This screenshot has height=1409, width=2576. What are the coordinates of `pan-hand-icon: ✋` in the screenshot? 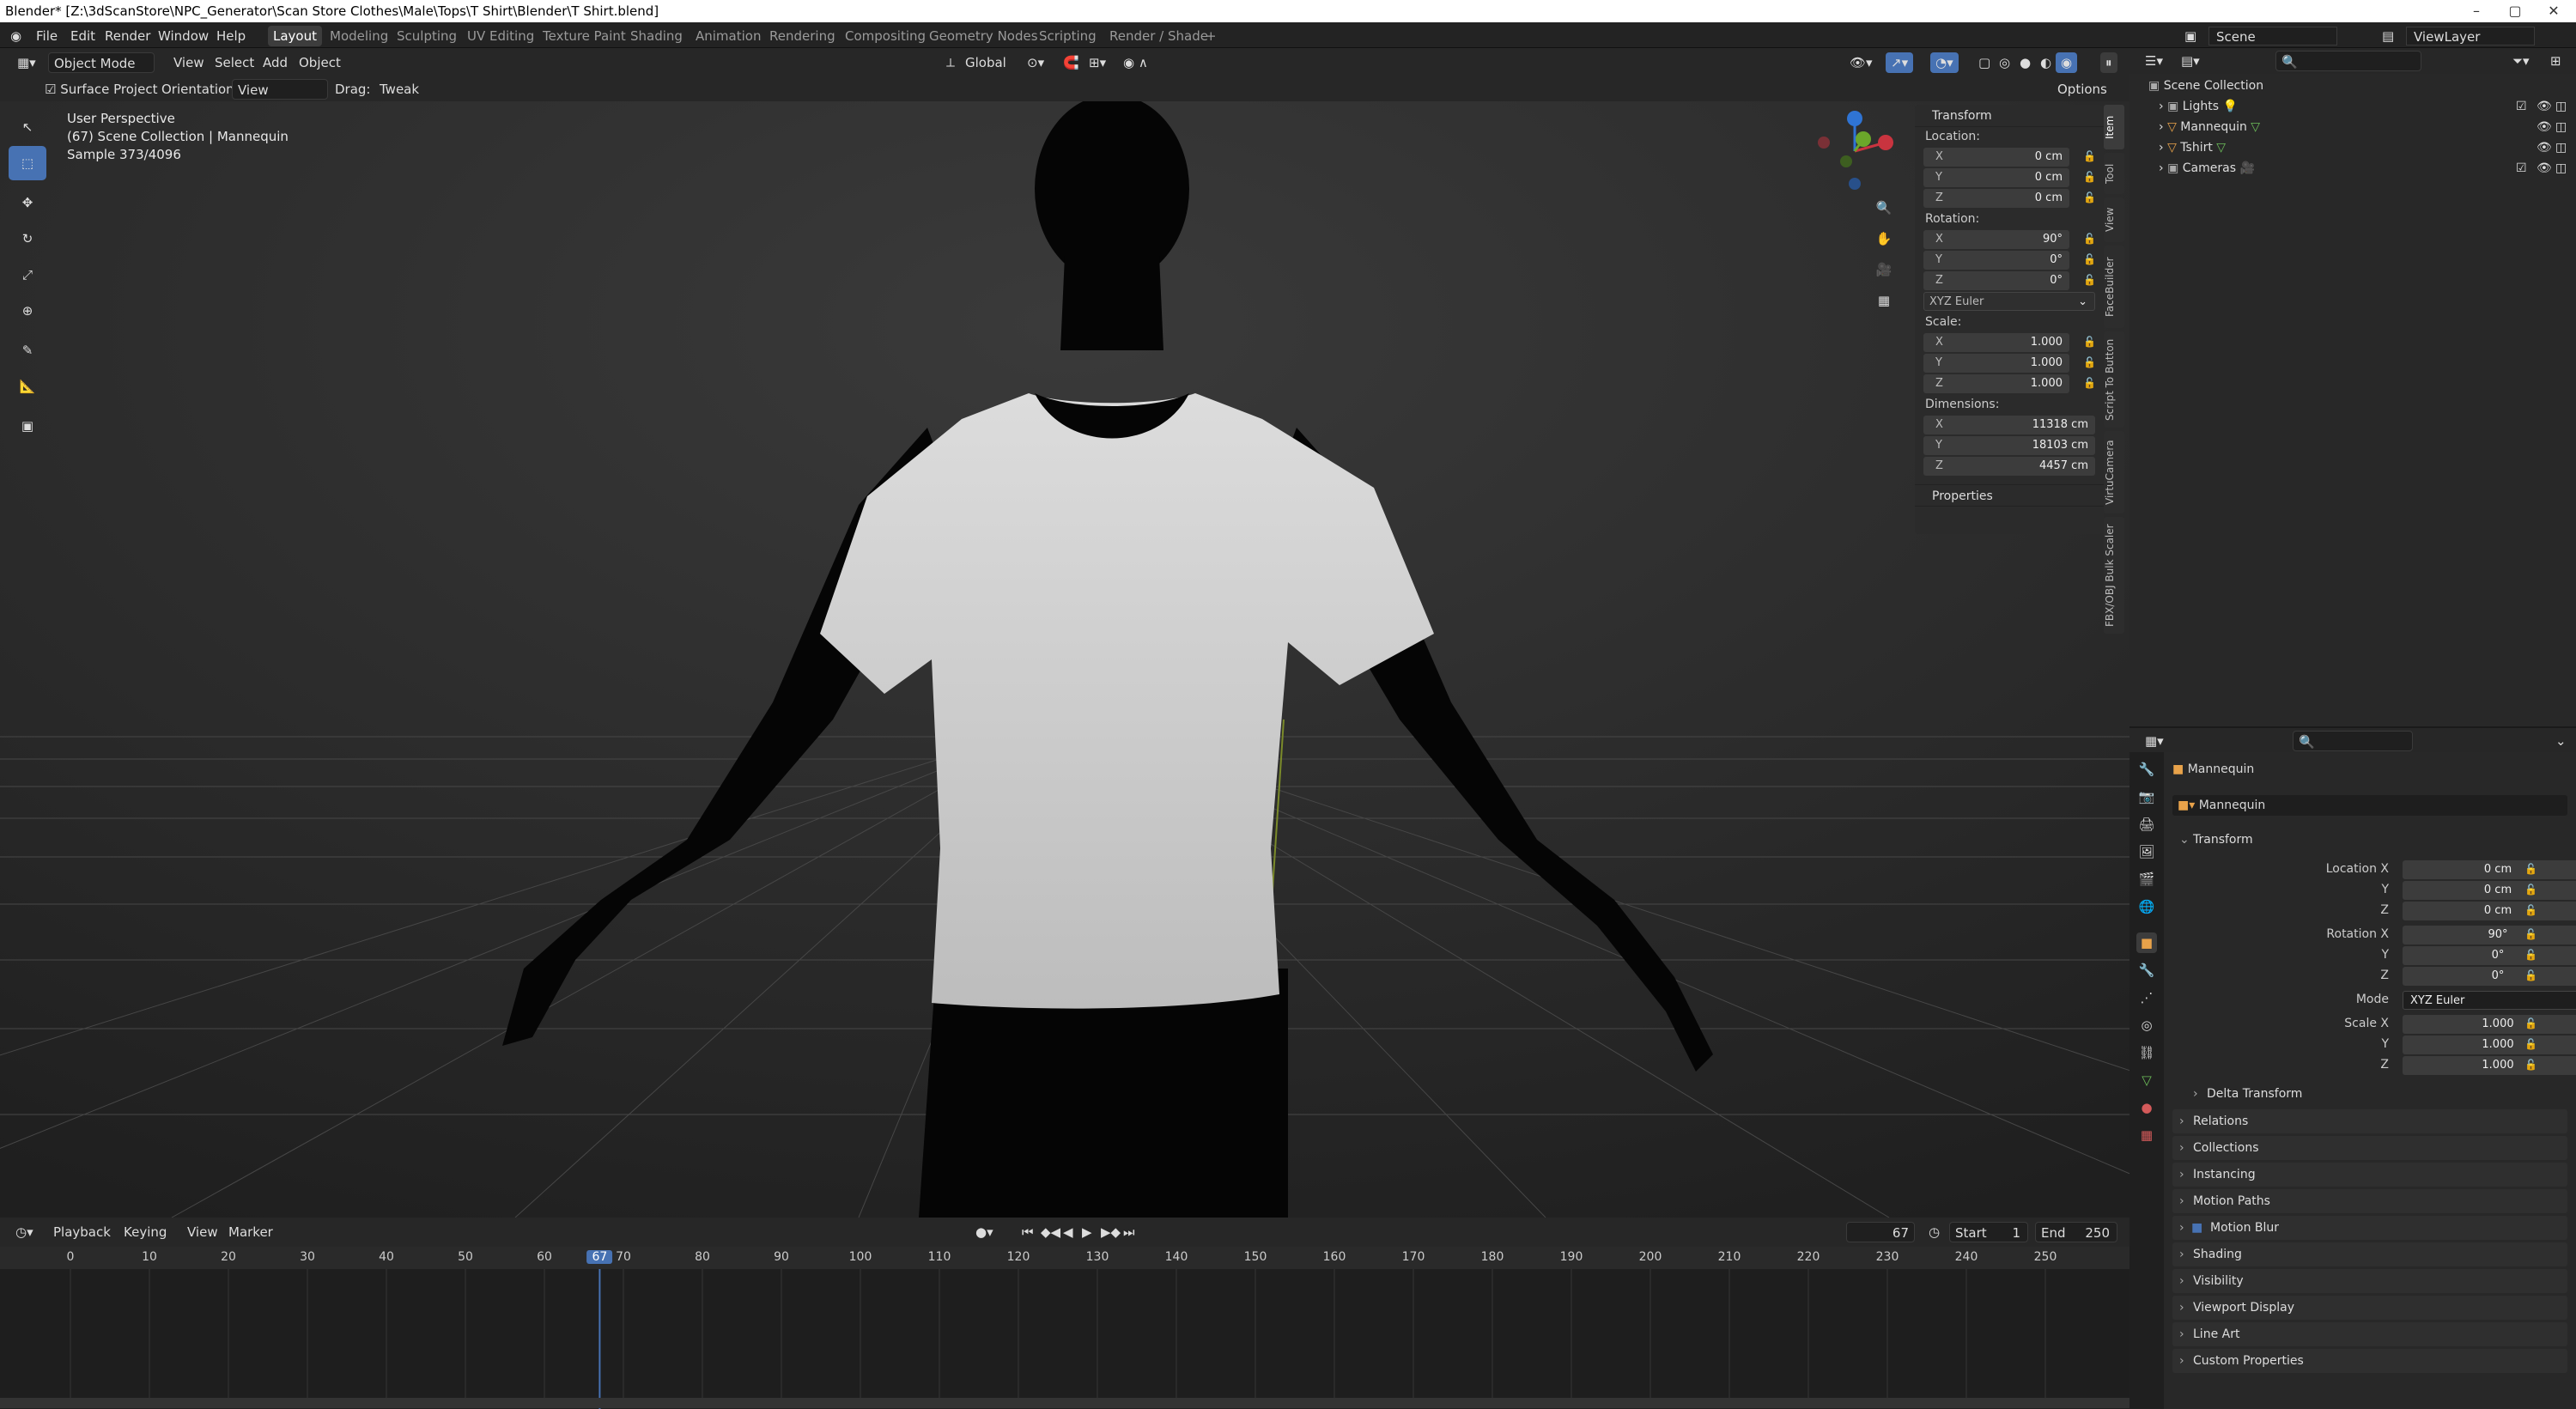 It's located at (1884, 238).